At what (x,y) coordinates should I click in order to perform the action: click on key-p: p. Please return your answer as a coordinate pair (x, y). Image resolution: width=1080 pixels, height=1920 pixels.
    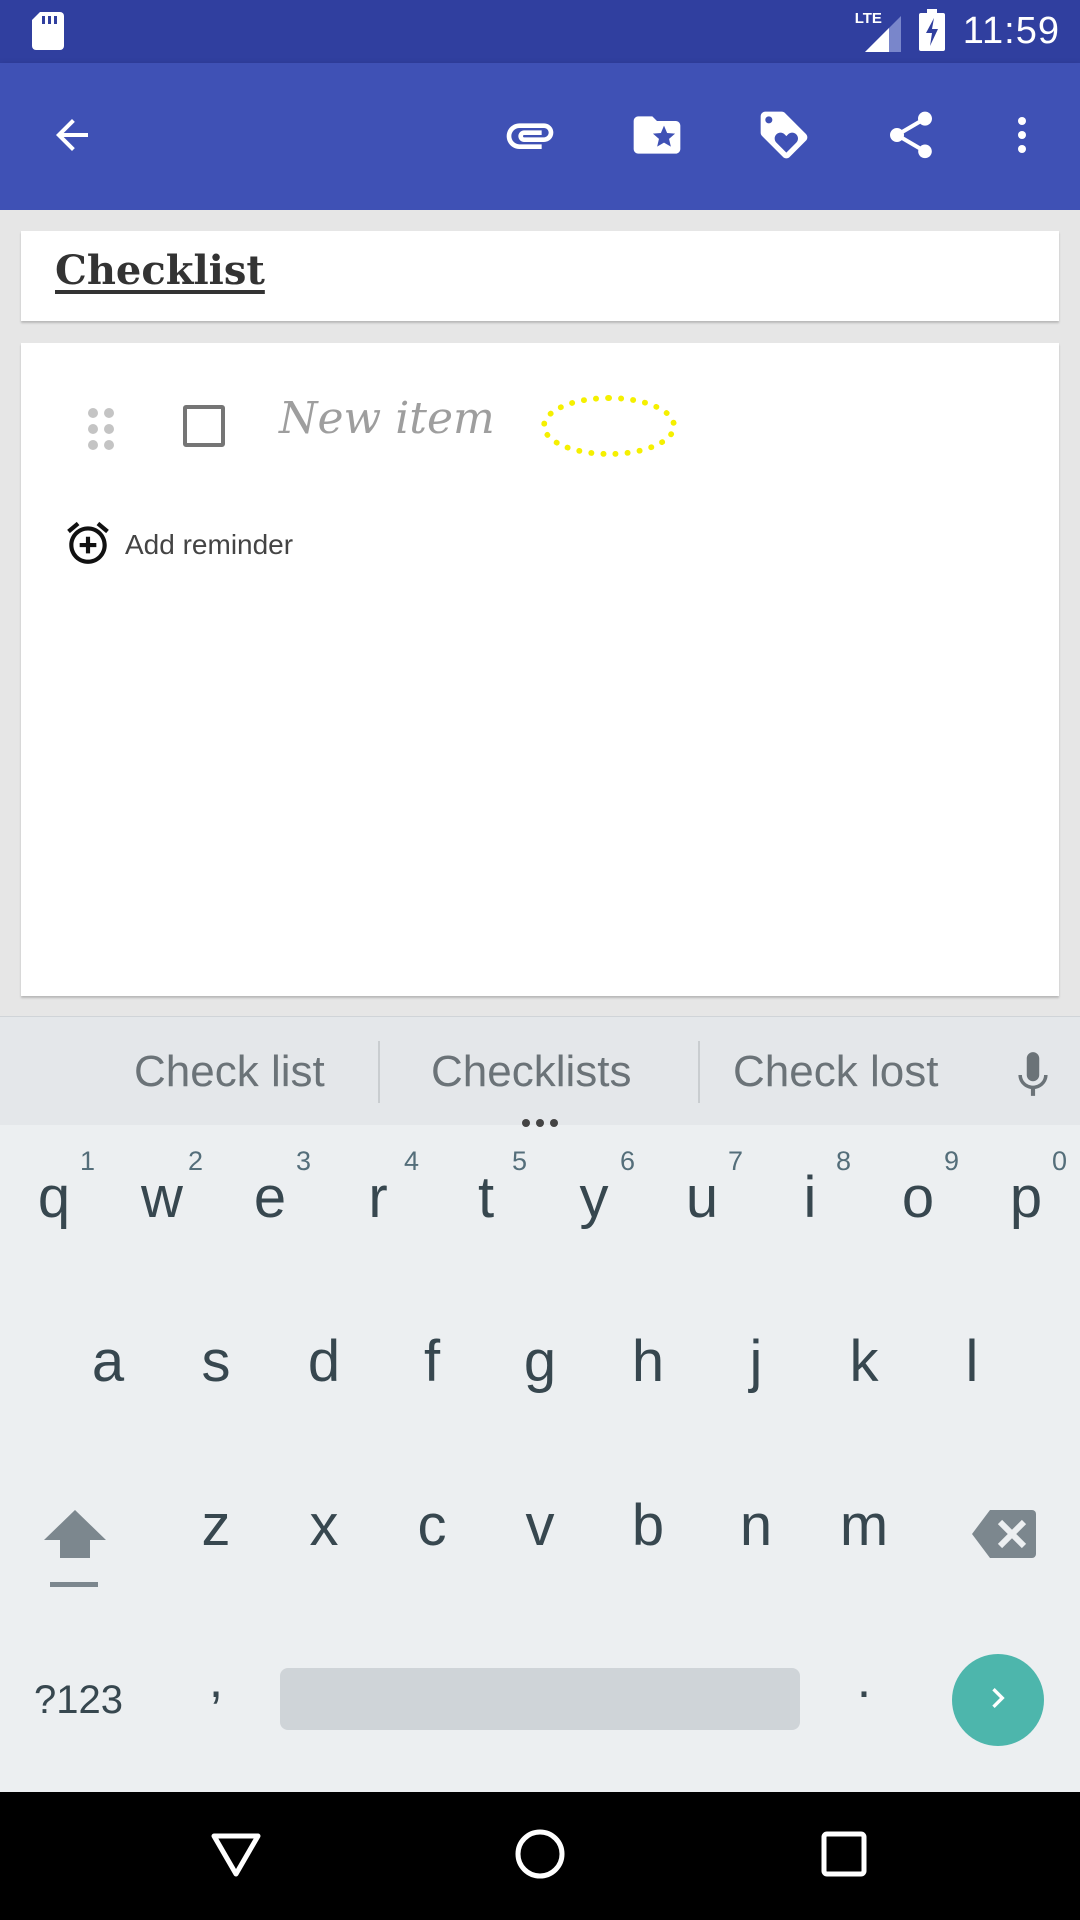
    Looking at the image, I should click on (1026, 1197).